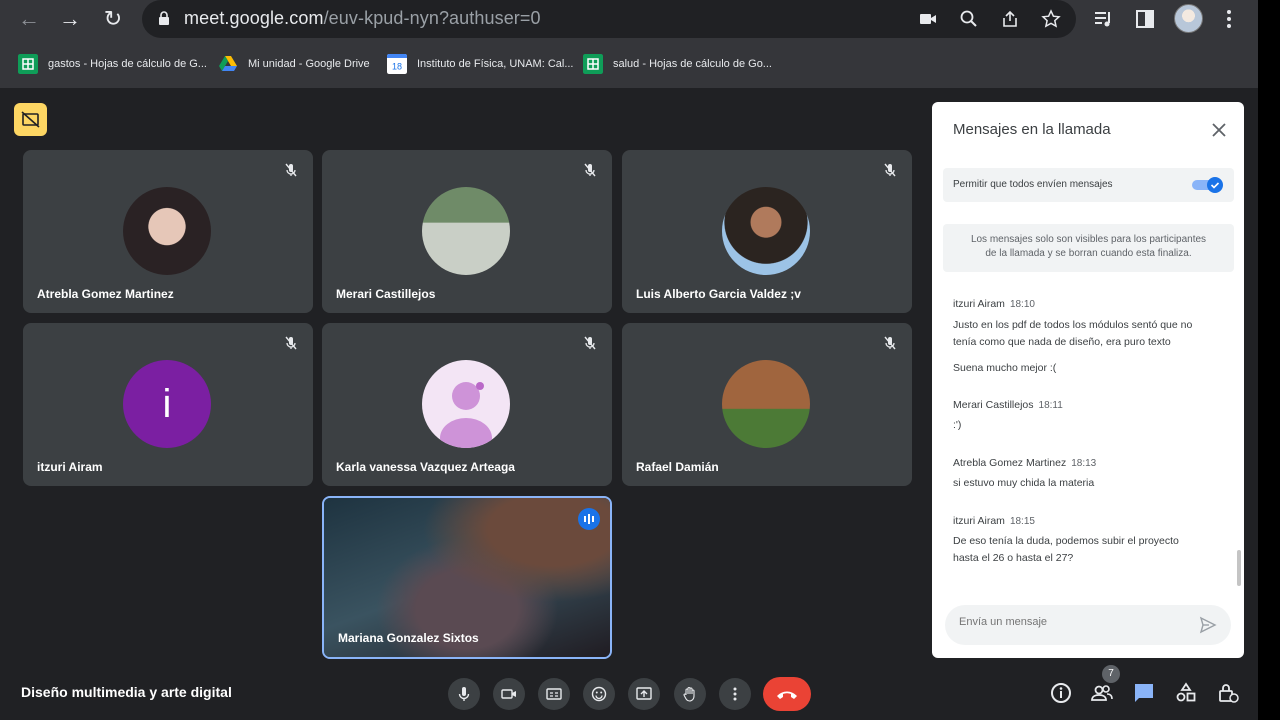 Image resolution: width=1280 pixels, height=720 pixels. I want to click on menu-dots-icon, so click(1229, 19).